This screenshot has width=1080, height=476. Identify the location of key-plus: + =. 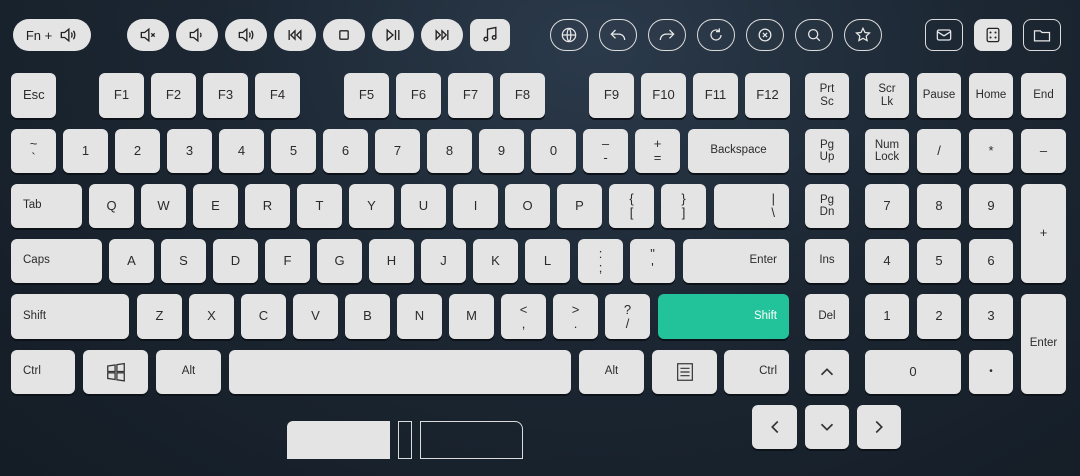
(657, 151).